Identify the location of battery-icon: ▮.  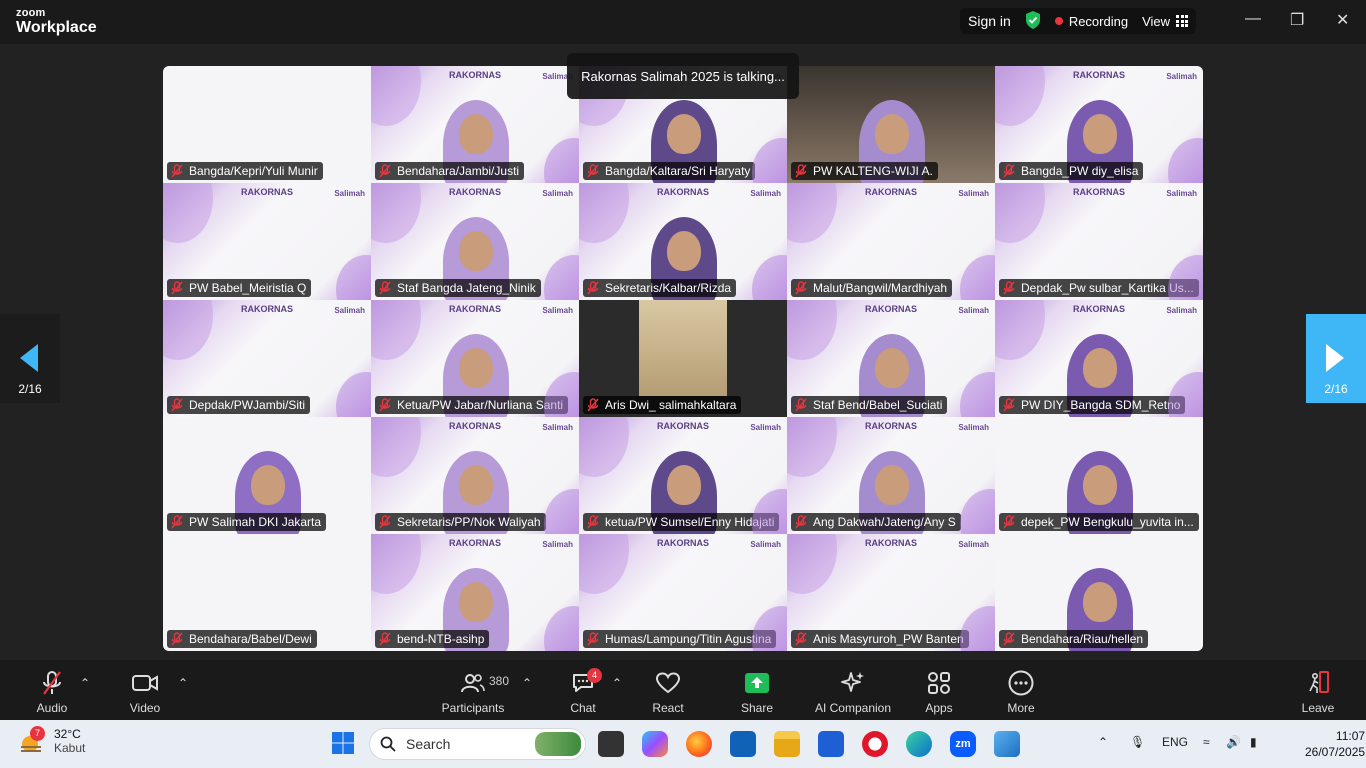
(1253, 742).